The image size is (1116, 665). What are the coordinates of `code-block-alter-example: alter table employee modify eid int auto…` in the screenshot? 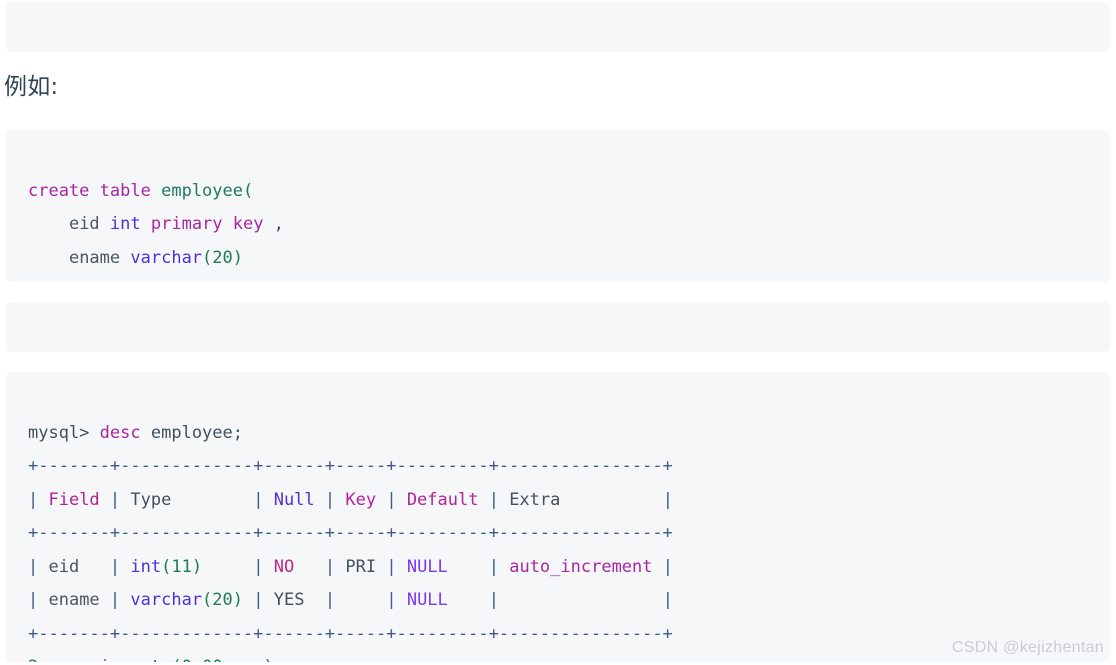 It's located at (558, 327).